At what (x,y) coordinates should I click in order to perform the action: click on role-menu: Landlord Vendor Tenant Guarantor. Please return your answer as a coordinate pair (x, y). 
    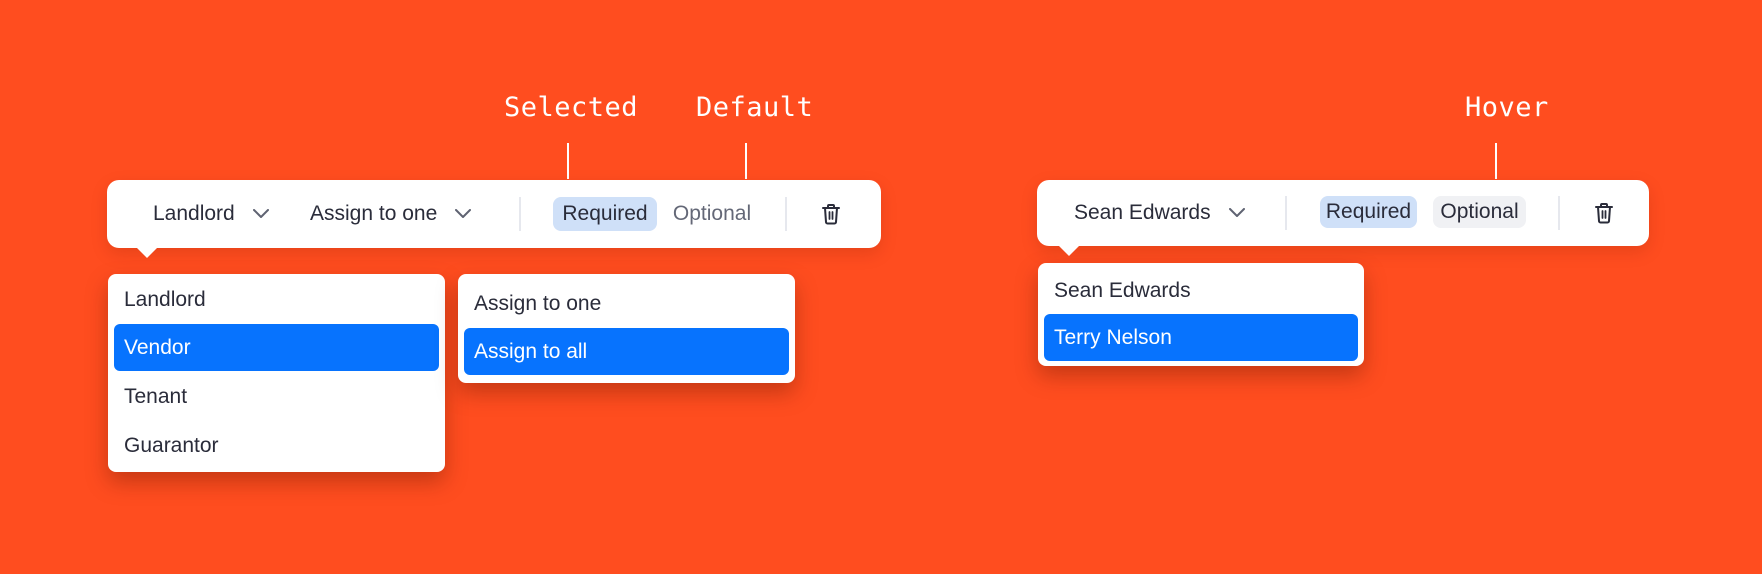
    Looking at the image, I should click on (276, 373).